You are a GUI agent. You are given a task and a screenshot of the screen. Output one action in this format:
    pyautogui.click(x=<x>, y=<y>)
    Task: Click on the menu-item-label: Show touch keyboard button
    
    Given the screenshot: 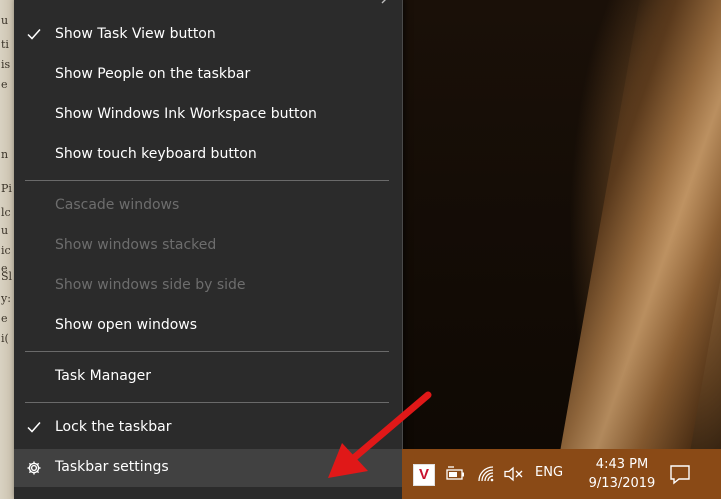 What is the action you would take?
    pyautogui.click(x=156, y=154)
    